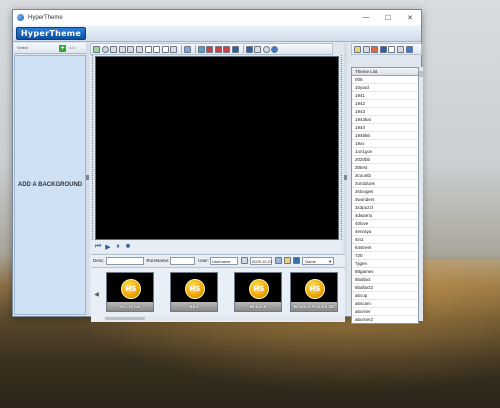 This screenshot has width=500, height=408. What do you see at coordinates (385, 112) in the screenshot?
I see `theme-list-item: 1943` at bounding box center [385, 112].